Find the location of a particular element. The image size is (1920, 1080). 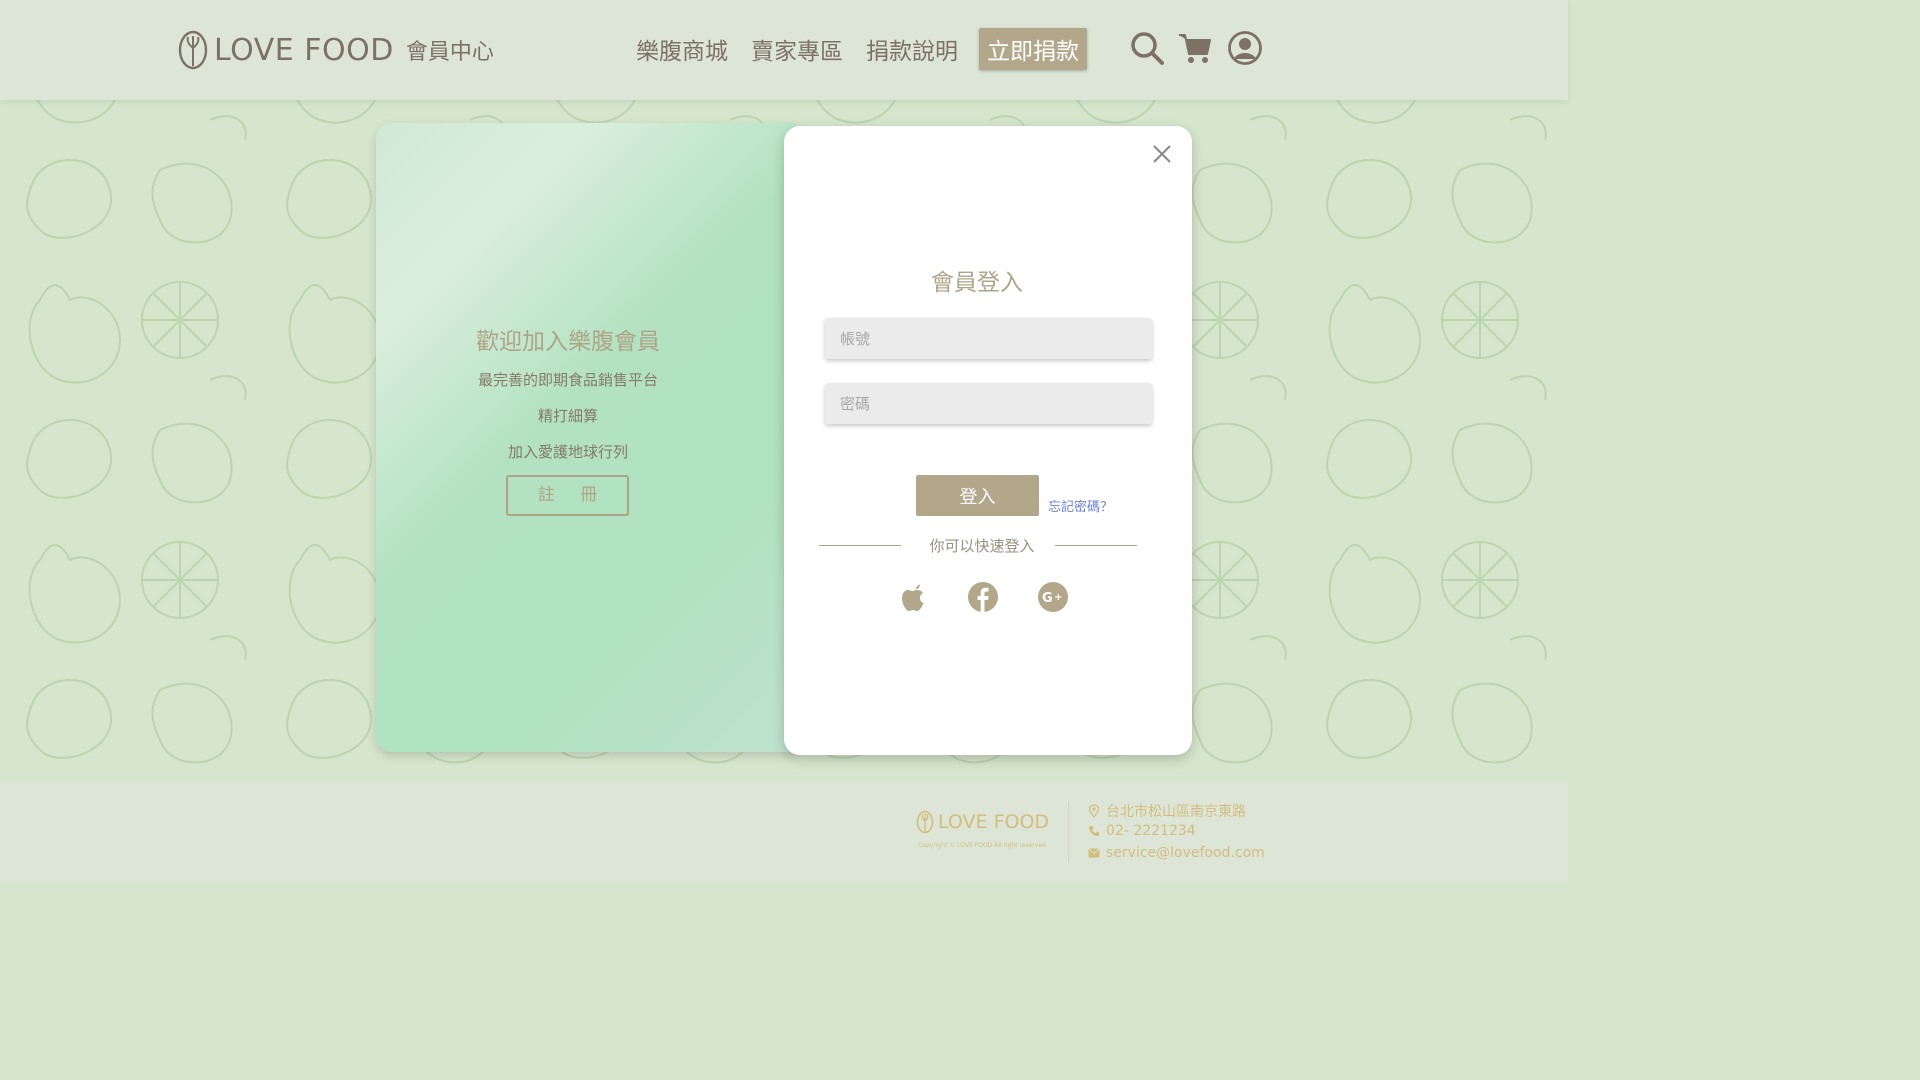

welcome-line-2: 精打細算 is located at coordinates (567, 416).